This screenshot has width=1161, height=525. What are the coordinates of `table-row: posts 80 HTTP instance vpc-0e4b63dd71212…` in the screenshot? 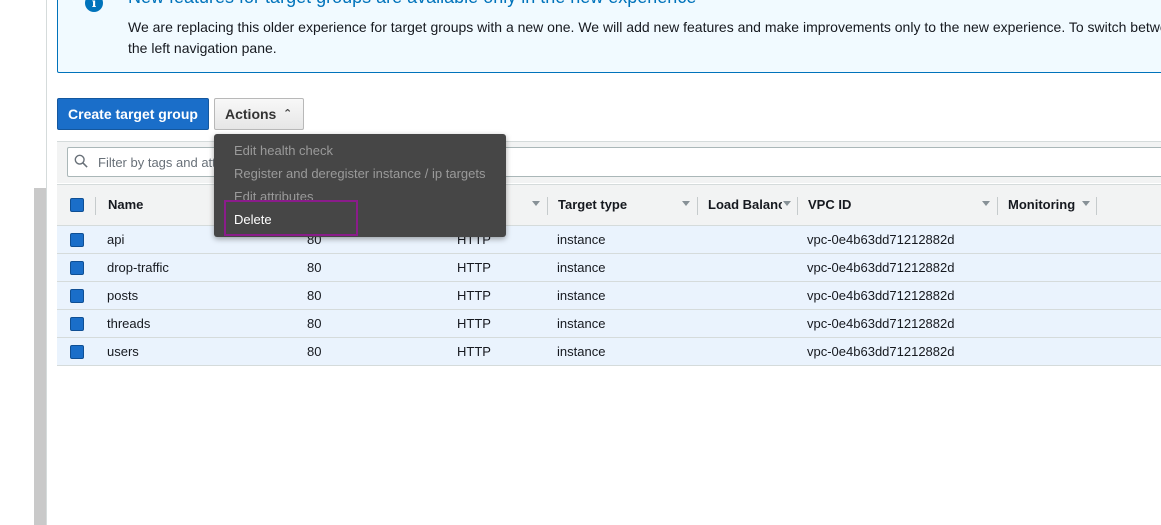 It's located at (609, 296).